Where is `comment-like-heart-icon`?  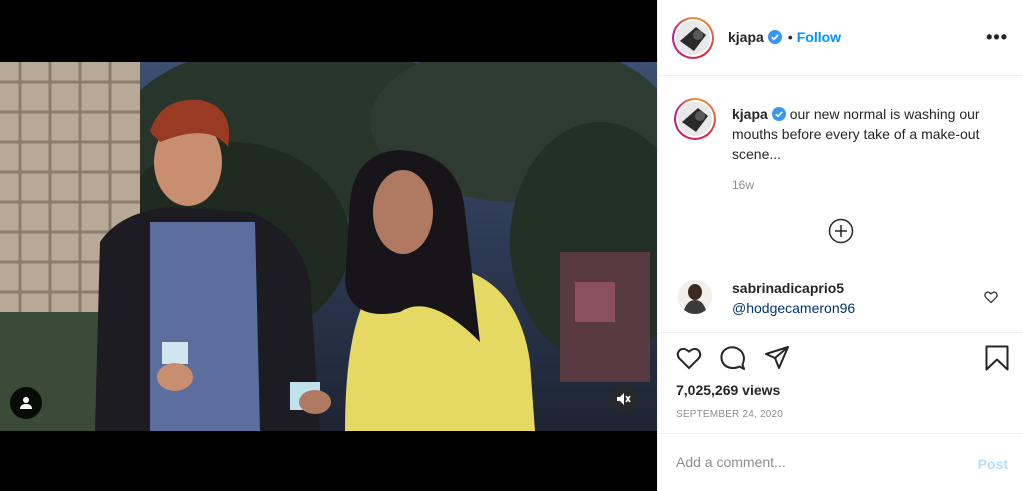
comment-like-heart-icon is located at coordinates (991, 297).